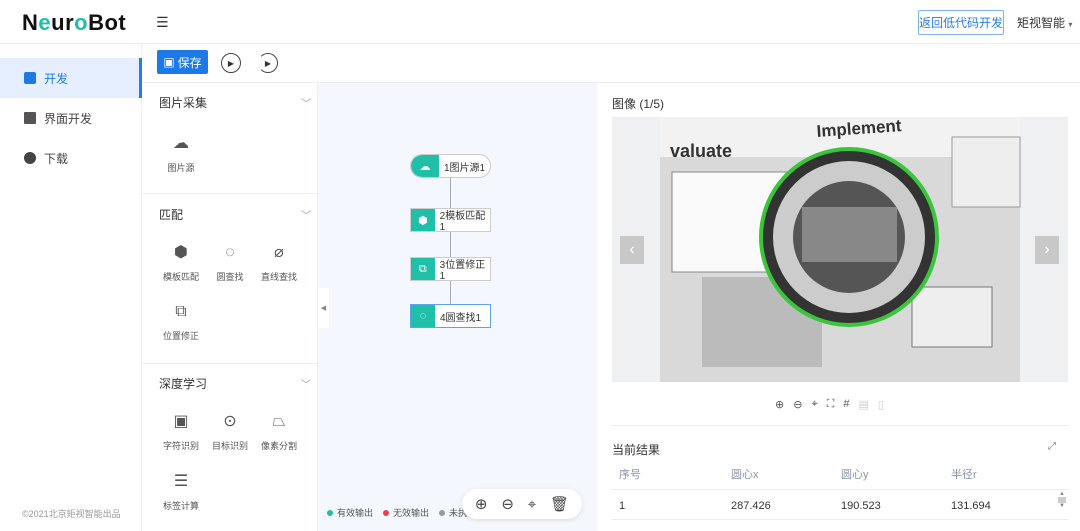 The width and height of the screenshot is (1080, 531). What do you see at coordinates (71, 158) in the screenshot?
I see `sidebar-item-download: 下载` at bounding box center [71, 158].